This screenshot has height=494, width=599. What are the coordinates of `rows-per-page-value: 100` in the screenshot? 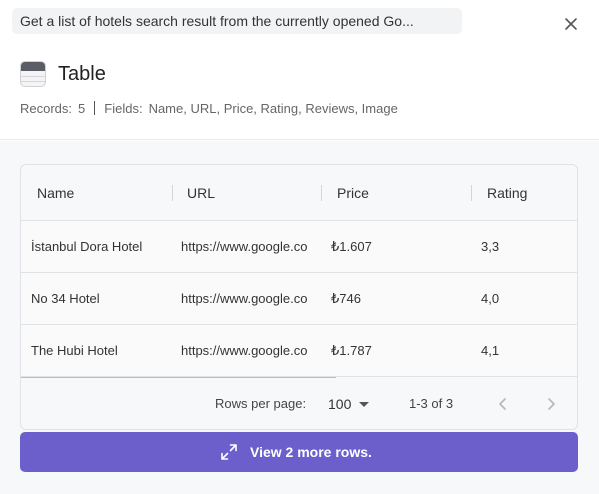 It's located at (340, 404).